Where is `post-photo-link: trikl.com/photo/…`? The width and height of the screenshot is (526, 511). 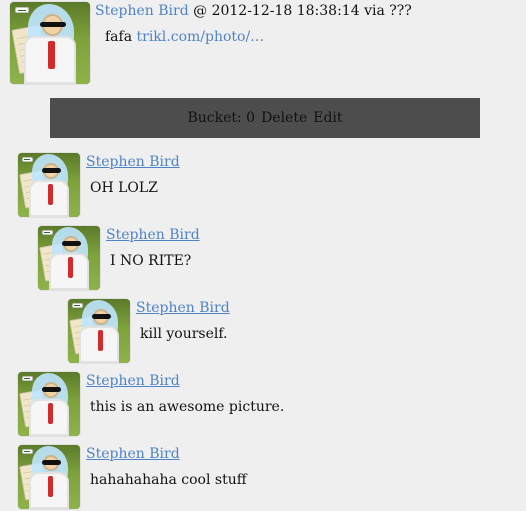 post-photo-link: trikl.com/photo/… is located at coordinates (201, 37).